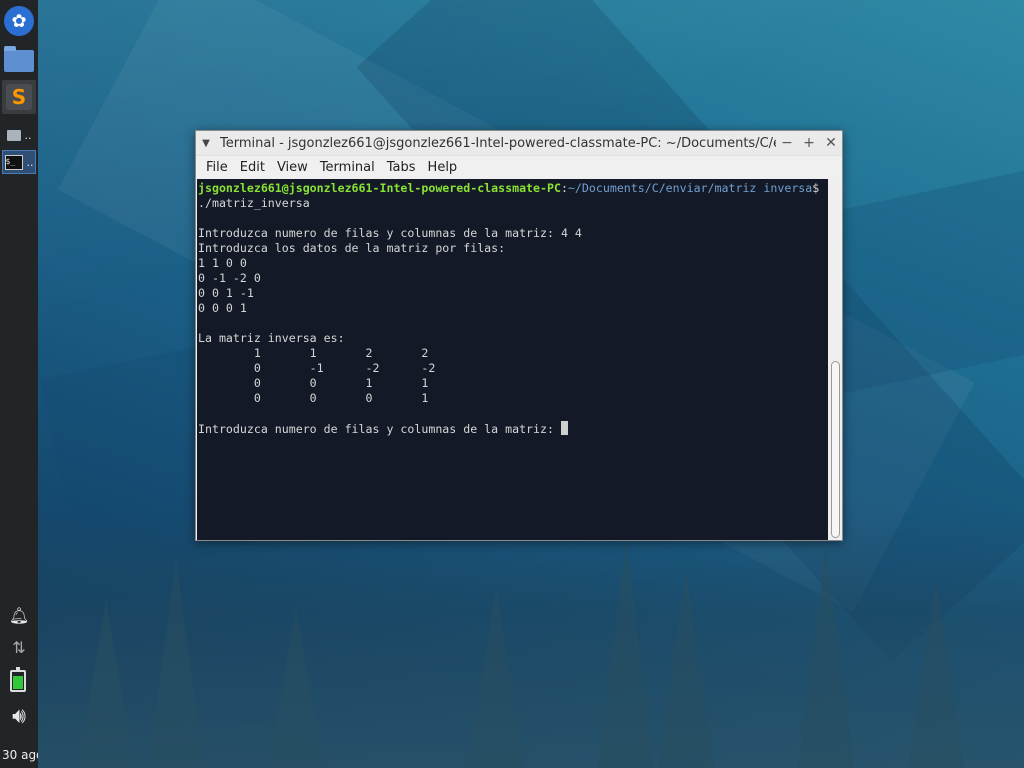 This screenshot has width=1024, height=768. What do you see at coordinates (222, 263) in the screenshot?
I see `output-line: 1 1 0 0` at bounding box center [222, 263].